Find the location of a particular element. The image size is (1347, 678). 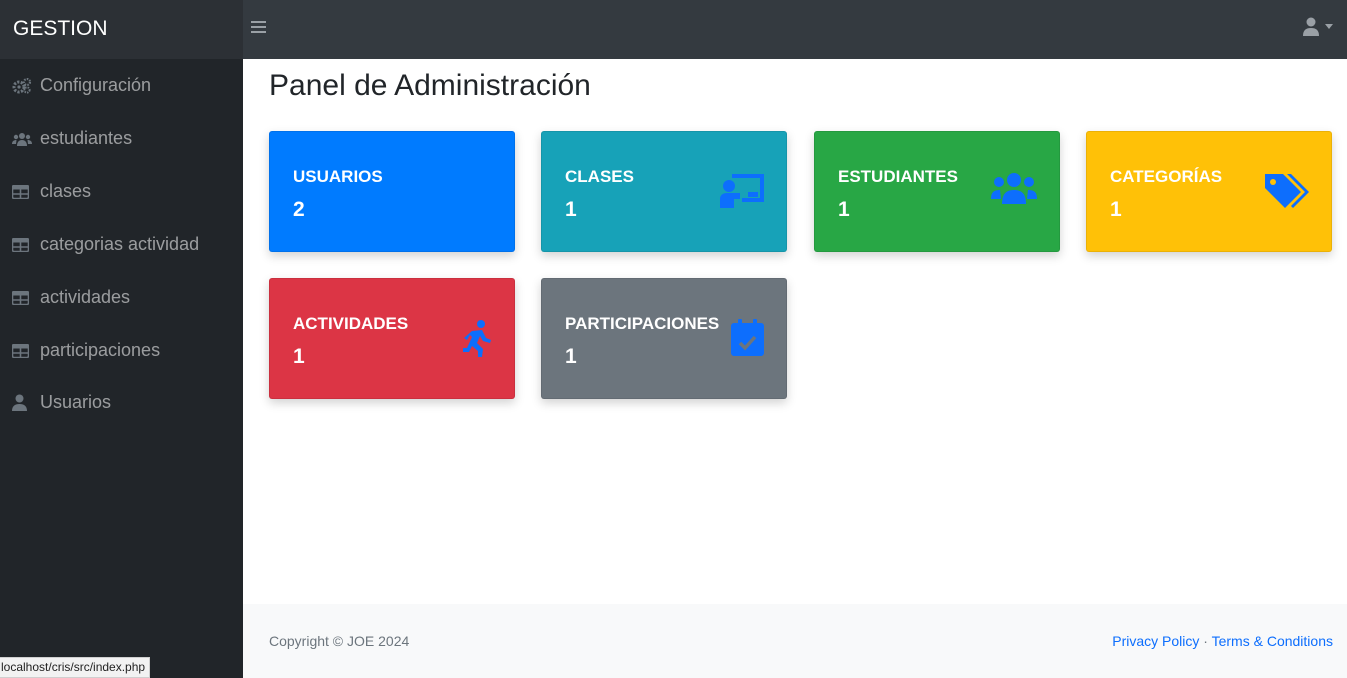

card-label: USUARIOS is located at coordinates (338, 176).